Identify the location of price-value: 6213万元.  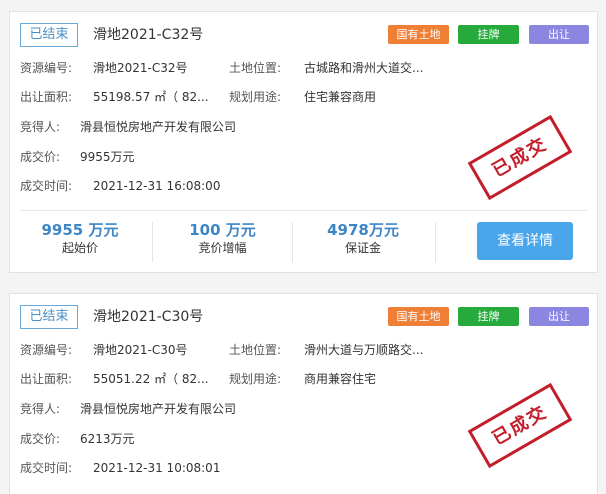
(107, 439).